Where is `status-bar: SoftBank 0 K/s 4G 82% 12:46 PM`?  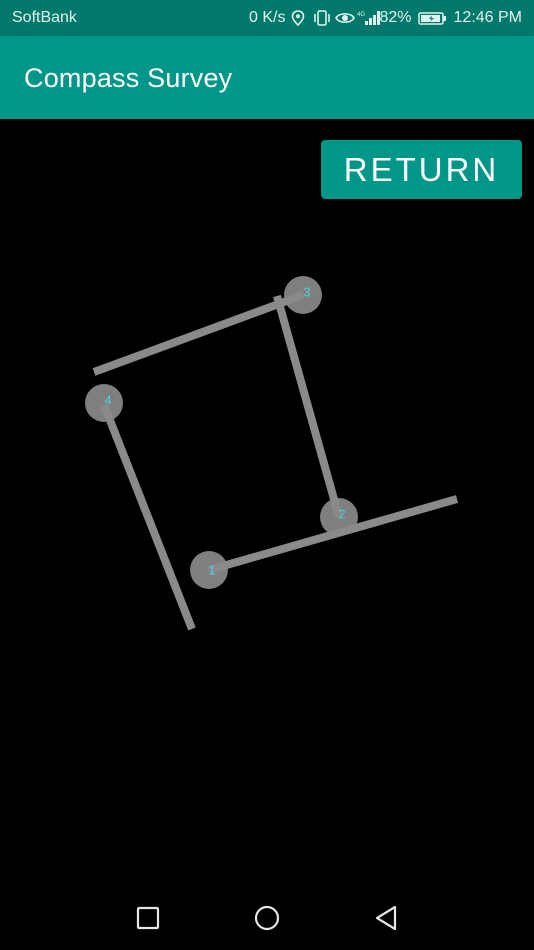
status-bar: SoftBank 0 K/s 4G 82% 12:46 PM is located at coordinates (267, 18).